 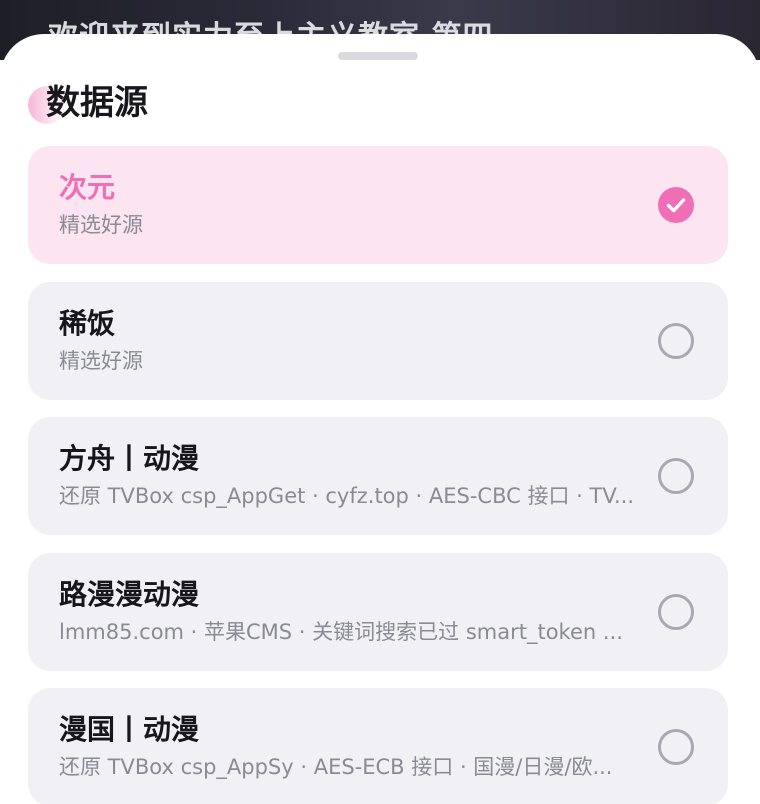 What do you see at coordinates (378, 56) in the screenshot?
I see `drag-handle` at bounding box center [378, 56].